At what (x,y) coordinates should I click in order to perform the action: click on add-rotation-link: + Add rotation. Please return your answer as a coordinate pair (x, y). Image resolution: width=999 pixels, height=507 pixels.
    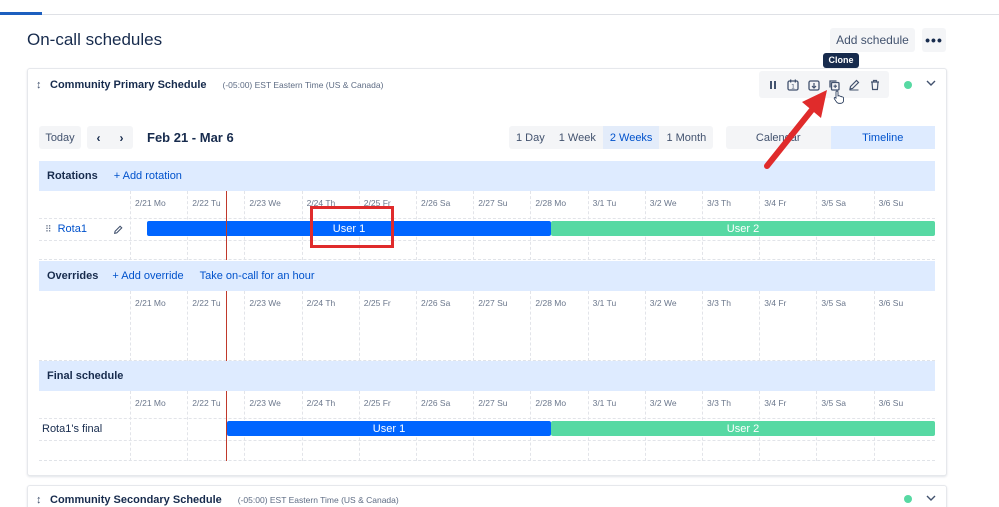
    Looking at the image, I should click on (148, 176).